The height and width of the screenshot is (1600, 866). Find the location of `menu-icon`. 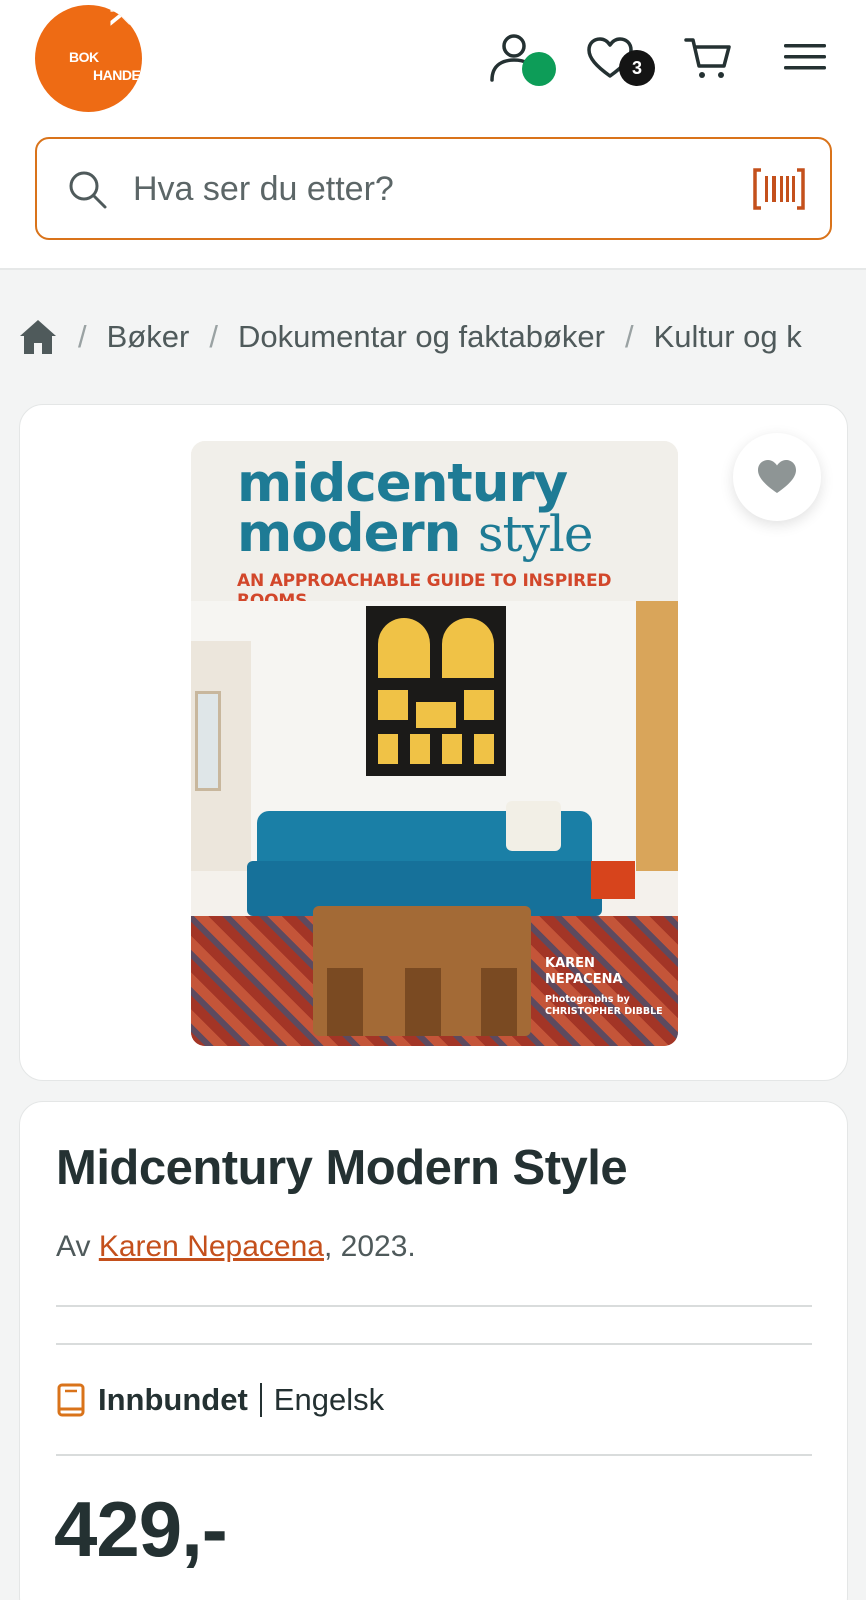

menu-icon is located at coordinates (805, 57).